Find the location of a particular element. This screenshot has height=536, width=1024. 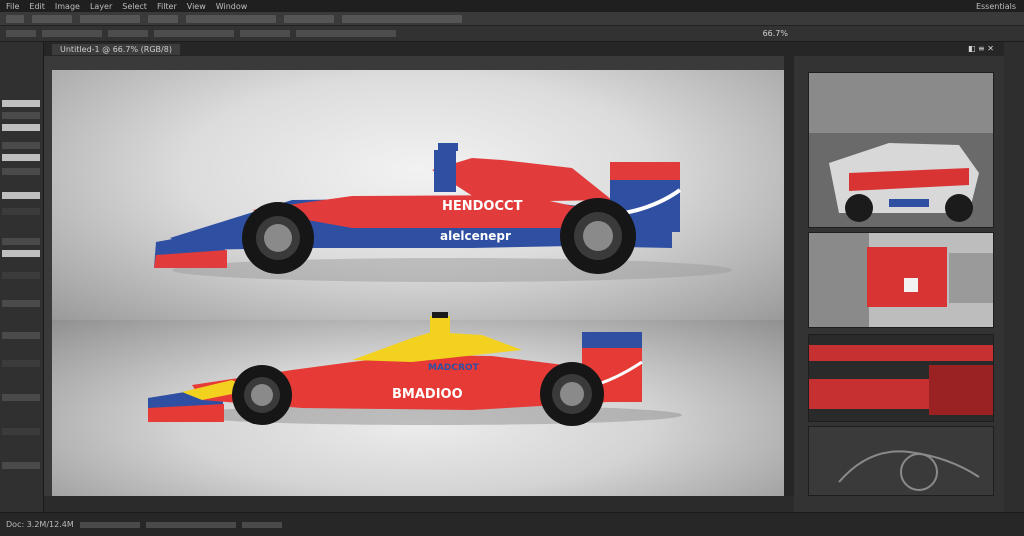

options-bar is located at coordinates (512, 19).